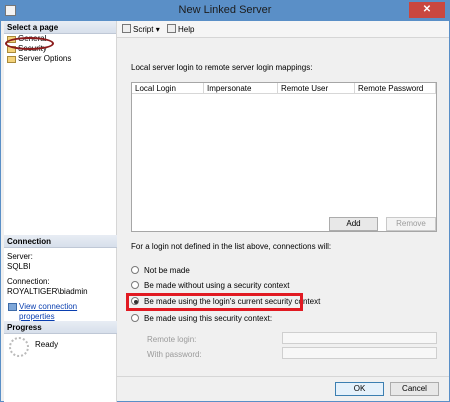  Describe the element at coordinates (60, 327) in the screenshot. I see `progress-heading: Progress` at that location.